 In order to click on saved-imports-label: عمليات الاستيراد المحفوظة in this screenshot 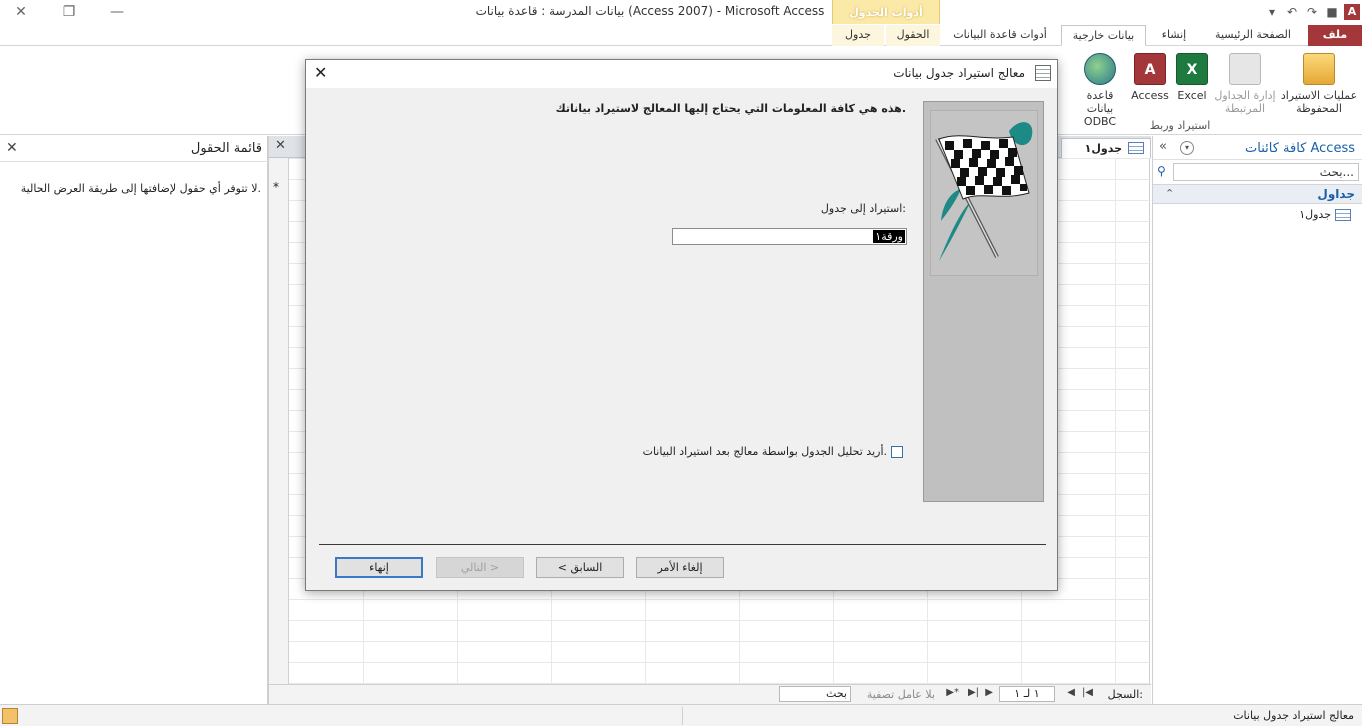, I will do `click(1319, 102)`.